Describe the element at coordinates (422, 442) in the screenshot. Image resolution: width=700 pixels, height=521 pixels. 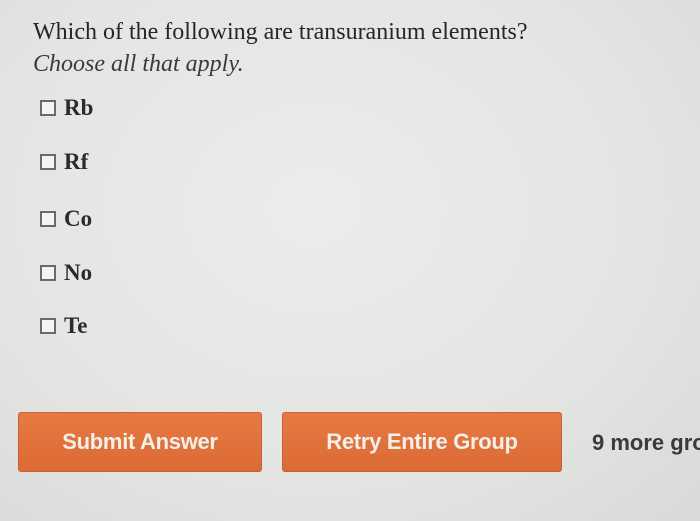
I see `retry-entire-group-button: Retry Entire Group` at that location.